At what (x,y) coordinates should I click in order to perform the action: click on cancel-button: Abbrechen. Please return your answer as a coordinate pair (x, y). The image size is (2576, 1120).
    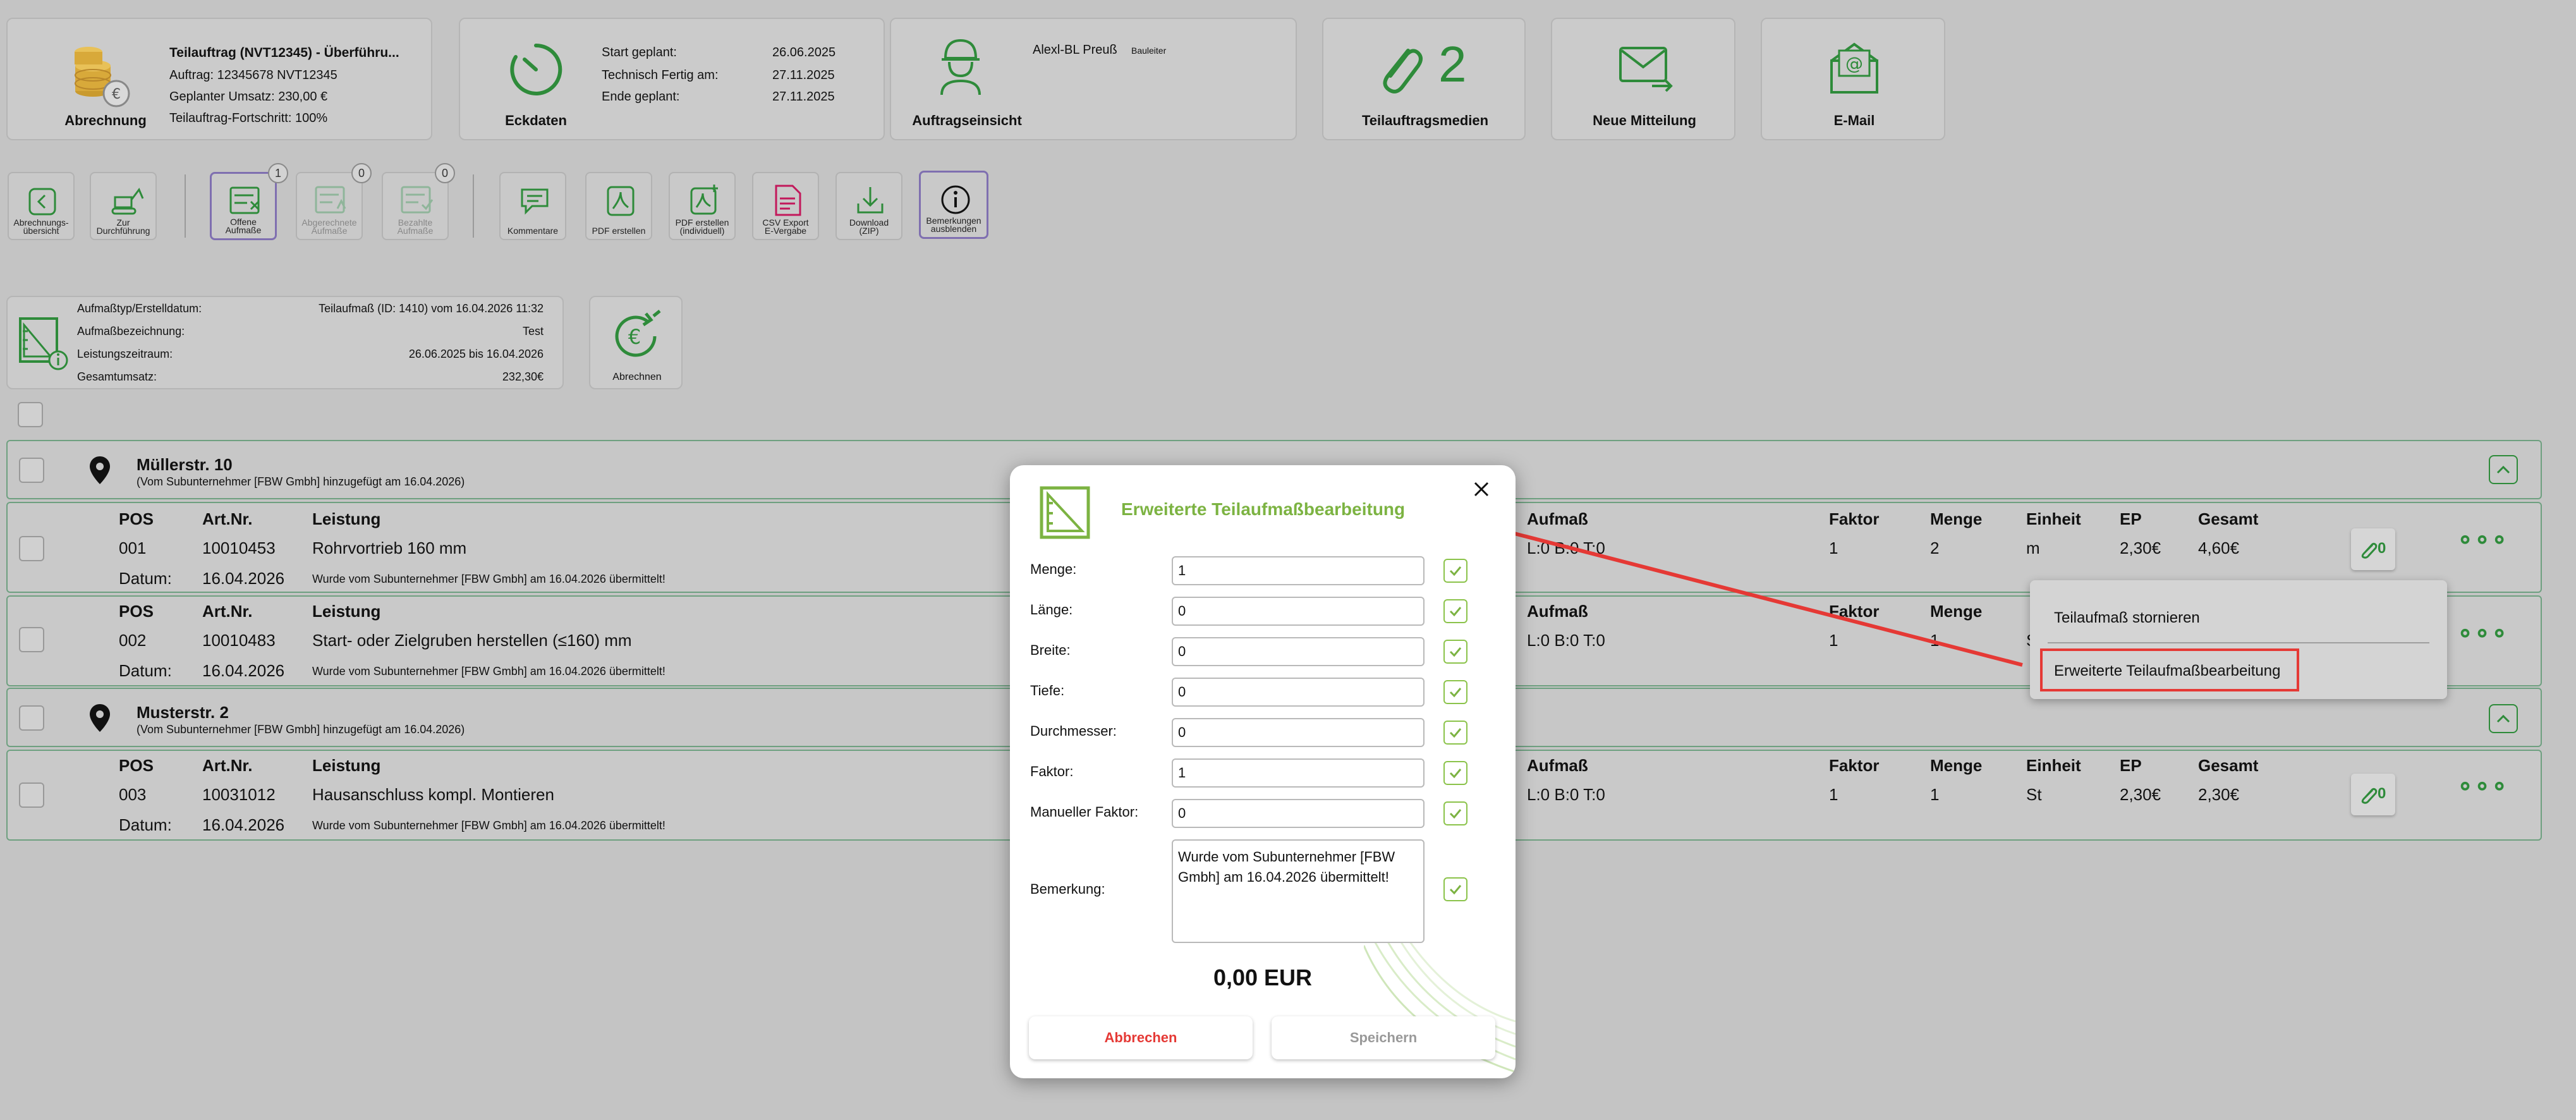
    Looking at the image, I should click on (1141, 1037).